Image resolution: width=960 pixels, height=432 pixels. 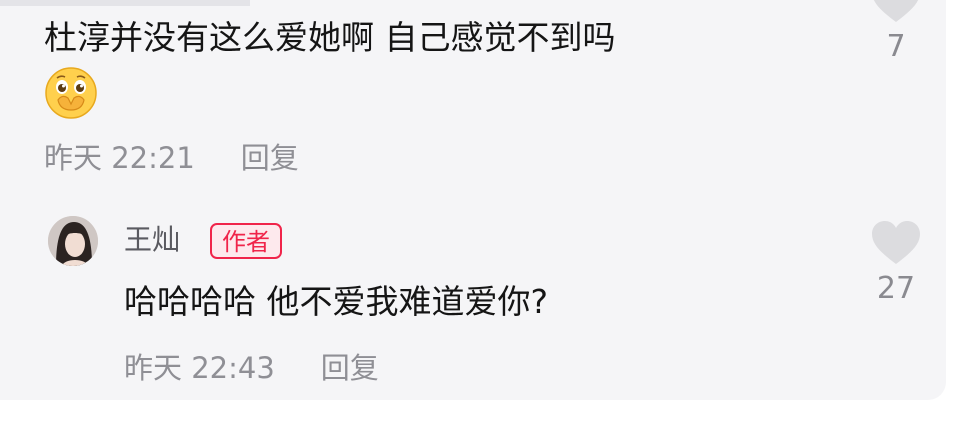 What do you see at coordinates (199, 368) in the screenshot?
I see `comment-time: 昨天 22:43` at bounding box center [199, 368].